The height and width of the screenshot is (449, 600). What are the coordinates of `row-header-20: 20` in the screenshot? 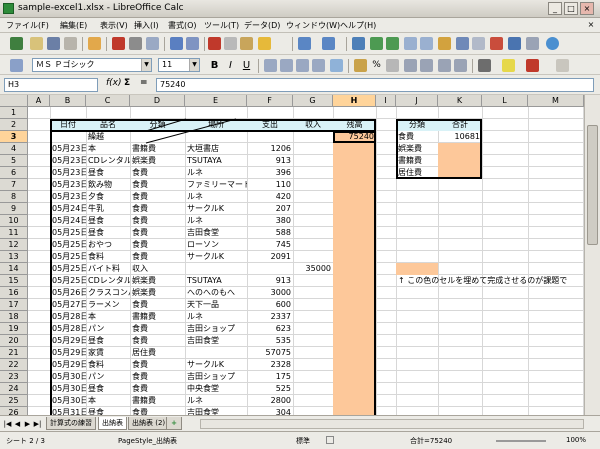 It's located at (14, 341).